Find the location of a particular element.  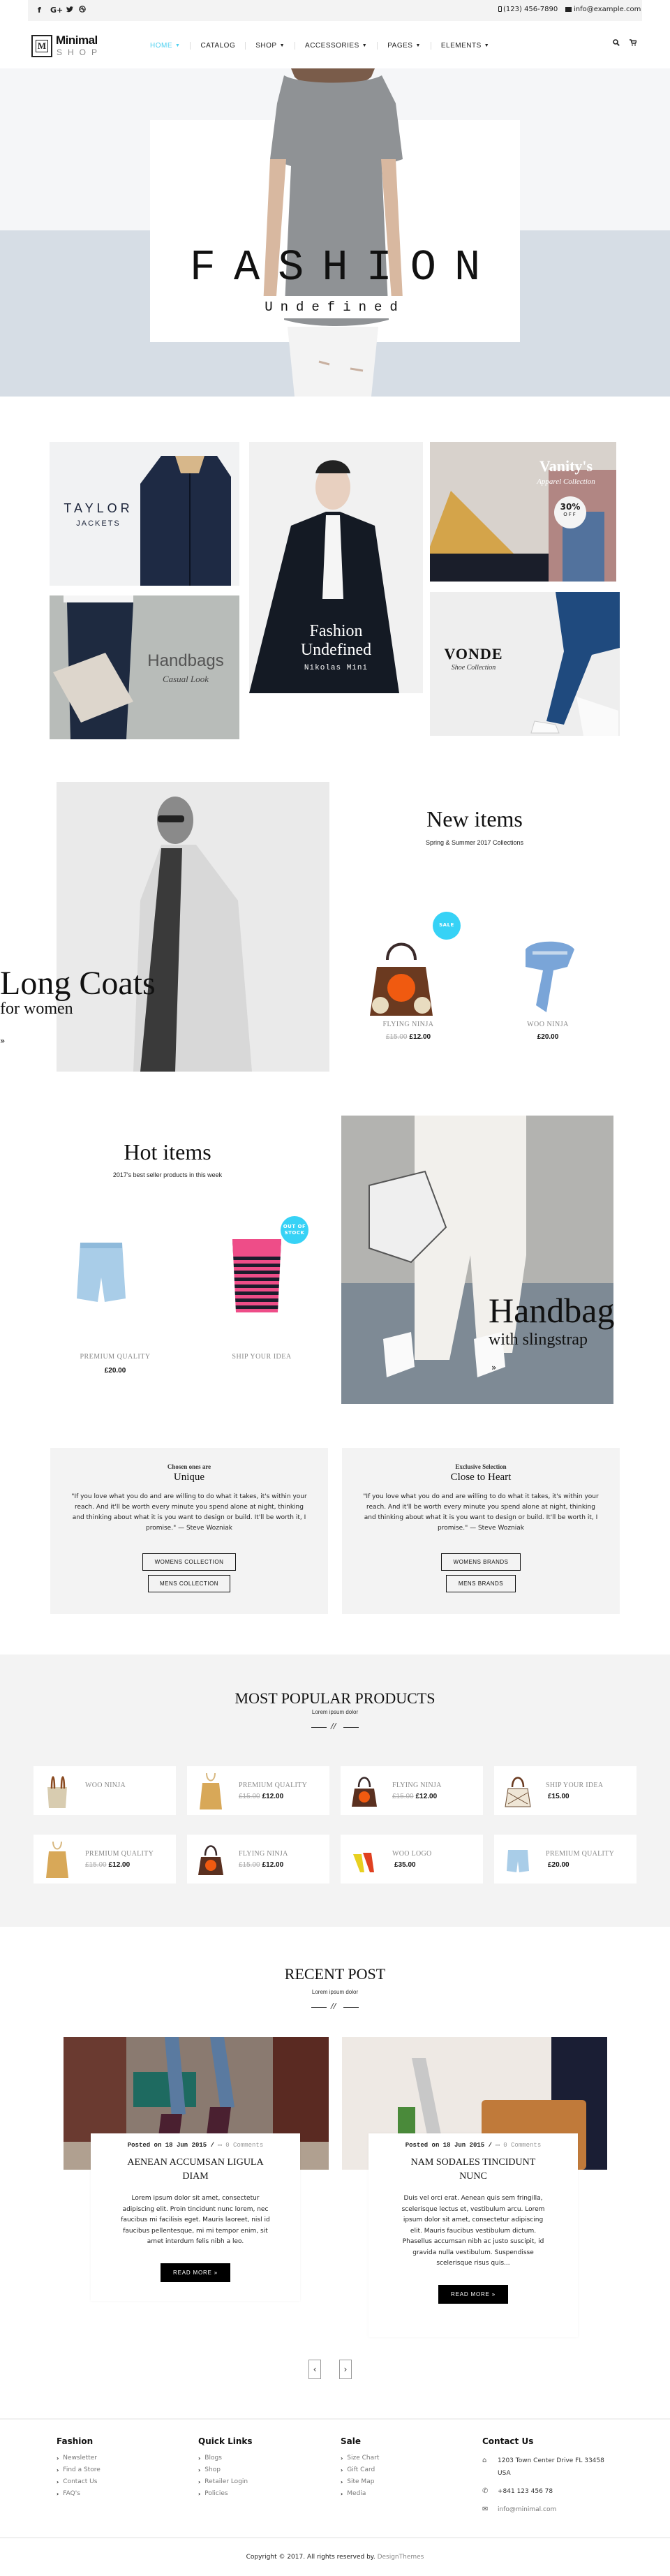

product-name: WOO NINJA is located at coordinates (105, 1785).